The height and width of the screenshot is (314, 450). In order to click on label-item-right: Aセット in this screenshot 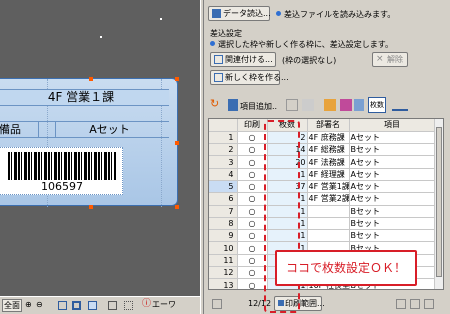, I will do `click(109, 130)`.